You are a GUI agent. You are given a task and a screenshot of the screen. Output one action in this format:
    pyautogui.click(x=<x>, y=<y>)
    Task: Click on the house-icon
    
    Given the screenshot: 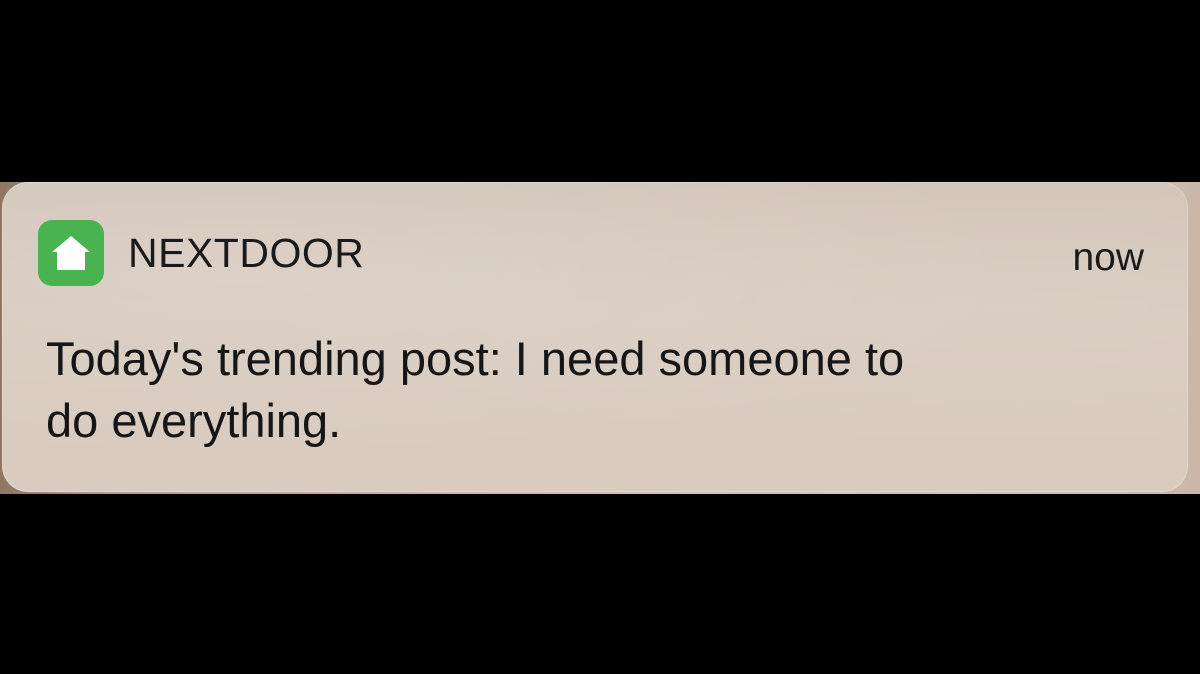 What is the action you would take?
    pyautogui.click(x=71, y=253)
    